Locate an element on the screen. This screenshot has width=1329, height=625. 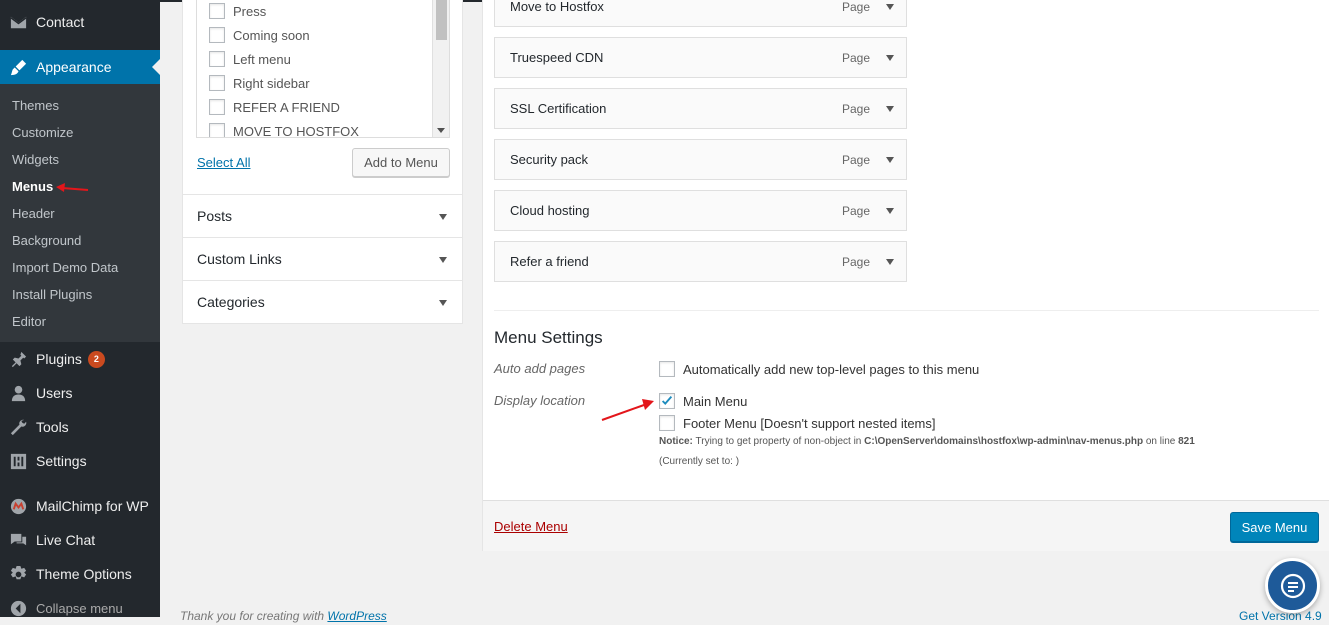
sidebar-item-users: Users is located at coordinates (80, 393).